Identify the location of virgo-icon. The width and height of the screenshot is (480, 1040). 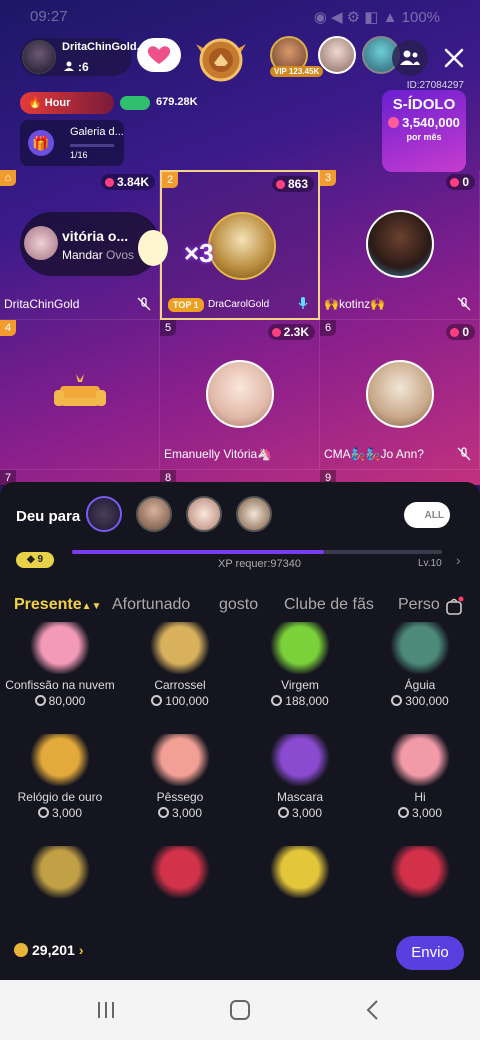
(300, 648).